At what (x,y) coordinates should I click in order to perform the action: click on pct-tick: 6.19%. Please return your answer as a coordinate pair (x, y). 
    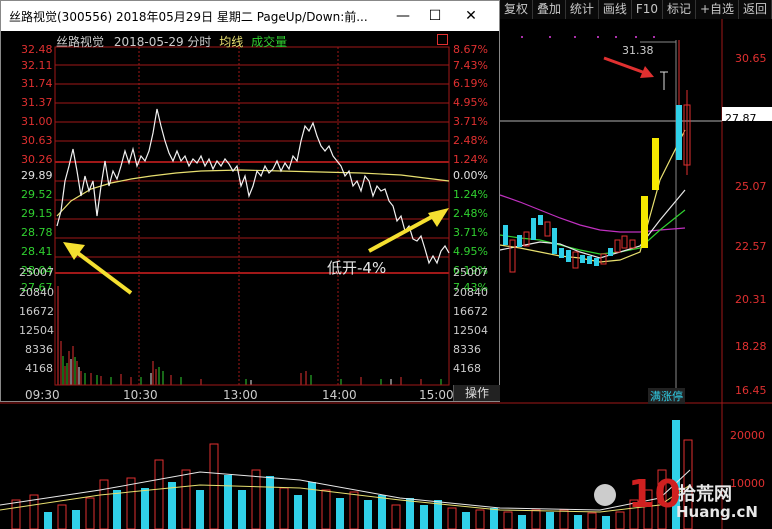
    Looking at the image, I should click on (470, 83).